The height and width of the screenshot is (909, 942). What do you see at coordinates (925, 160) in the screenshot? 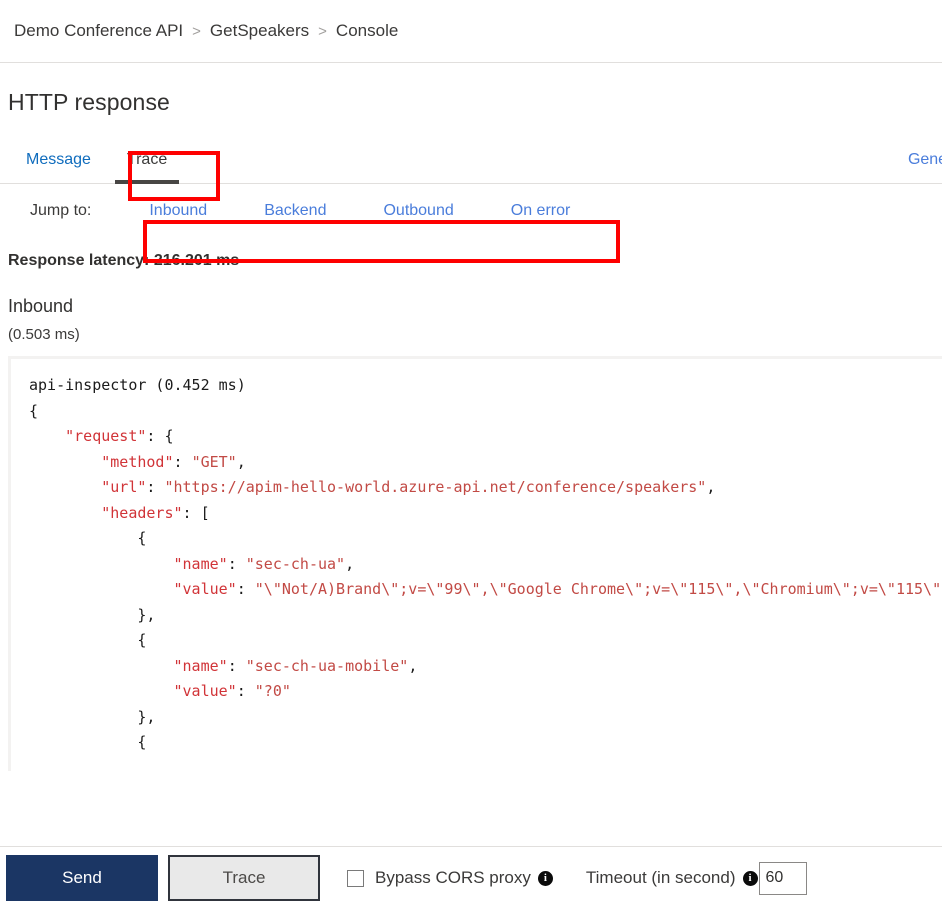
I see `generate-definition-link: Generate d` at bounding box center [925, 160].